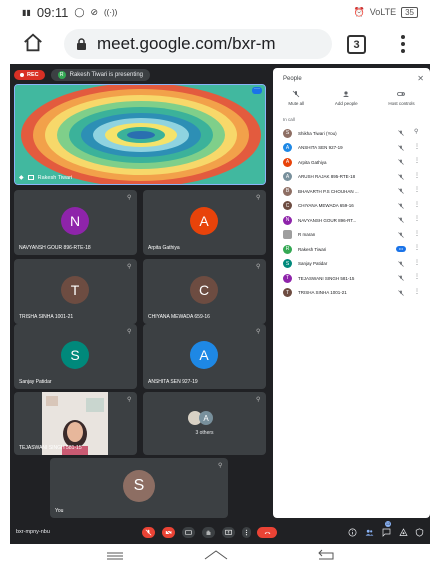 The width and height of the screenshot is (430, 567). Describe the element at coordinates (115, 556) in the screenshot. I see `recents-icon` at that location.